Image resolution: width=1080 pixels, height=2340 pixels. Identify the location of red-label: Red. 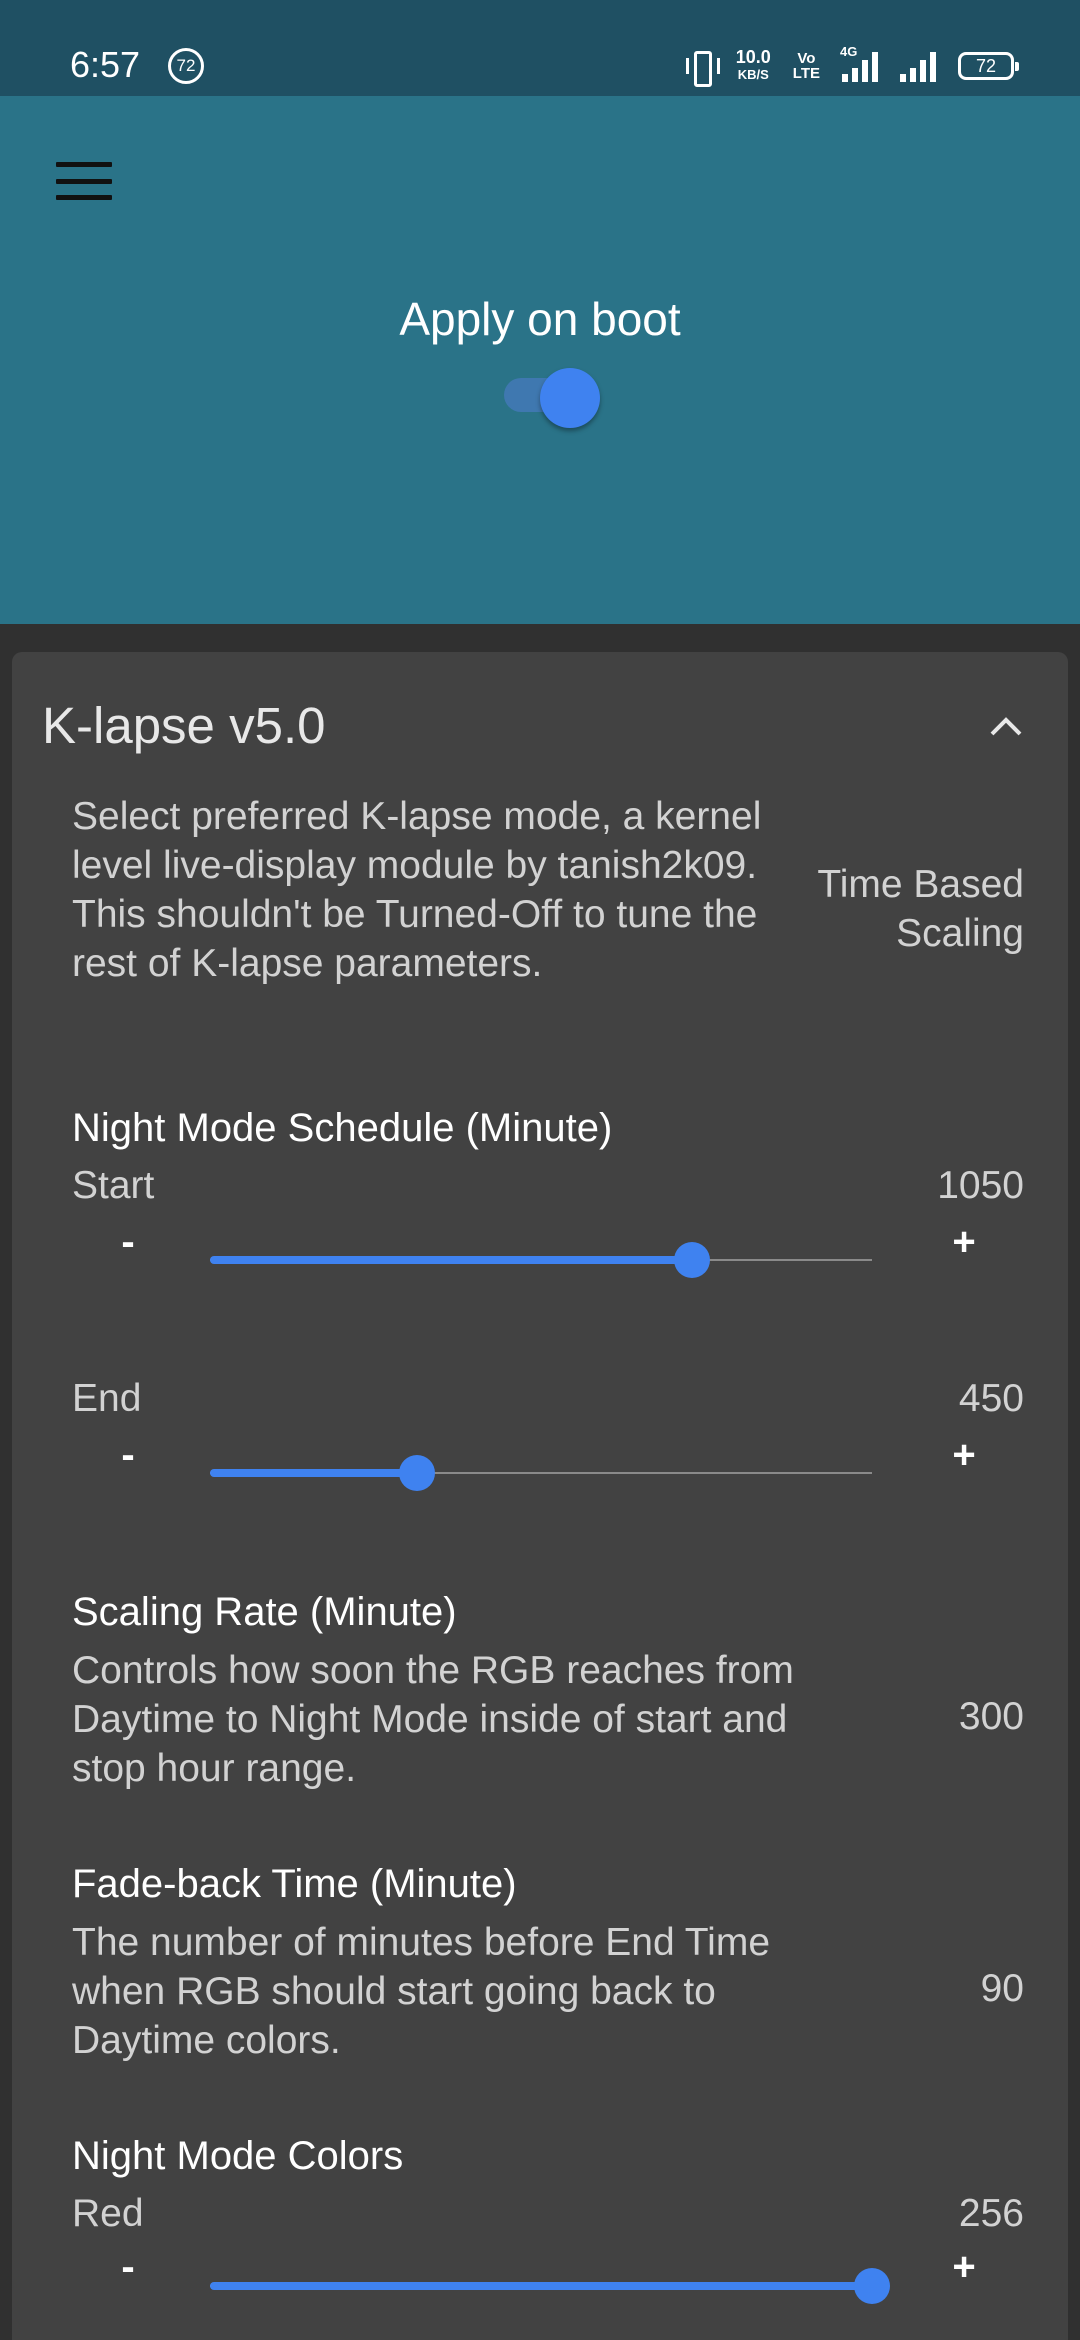
(108, 2213).